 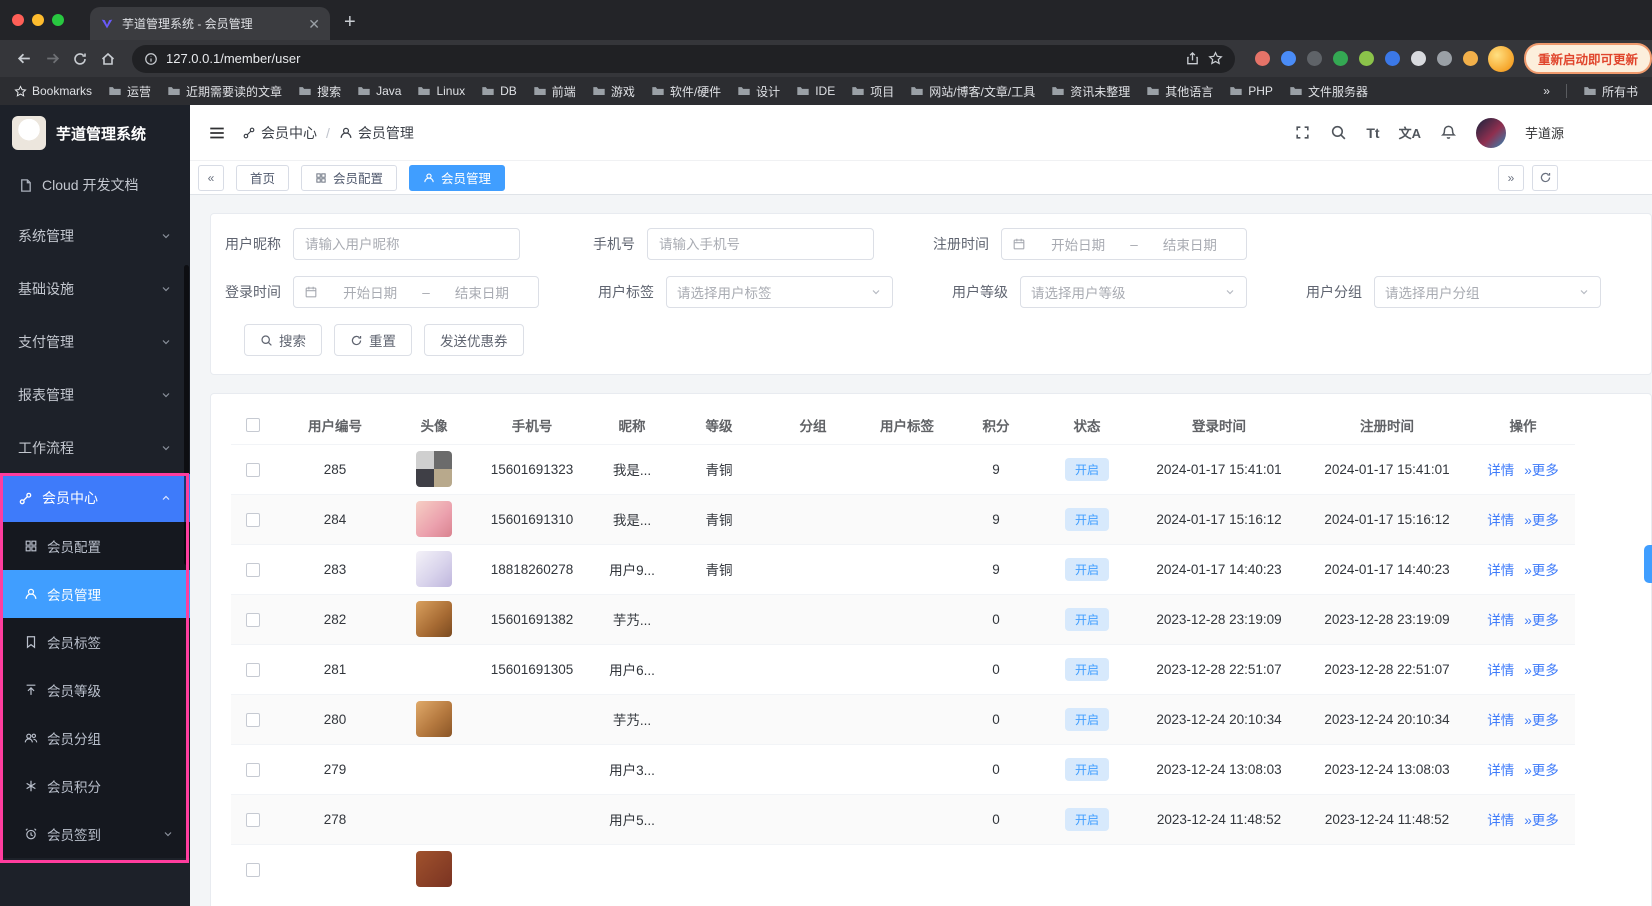 What do you see at coordinates (95, 546) in the screenshot?
I see `sidebar-item-member-config: 会员配置` at bounding box center [95, 546].